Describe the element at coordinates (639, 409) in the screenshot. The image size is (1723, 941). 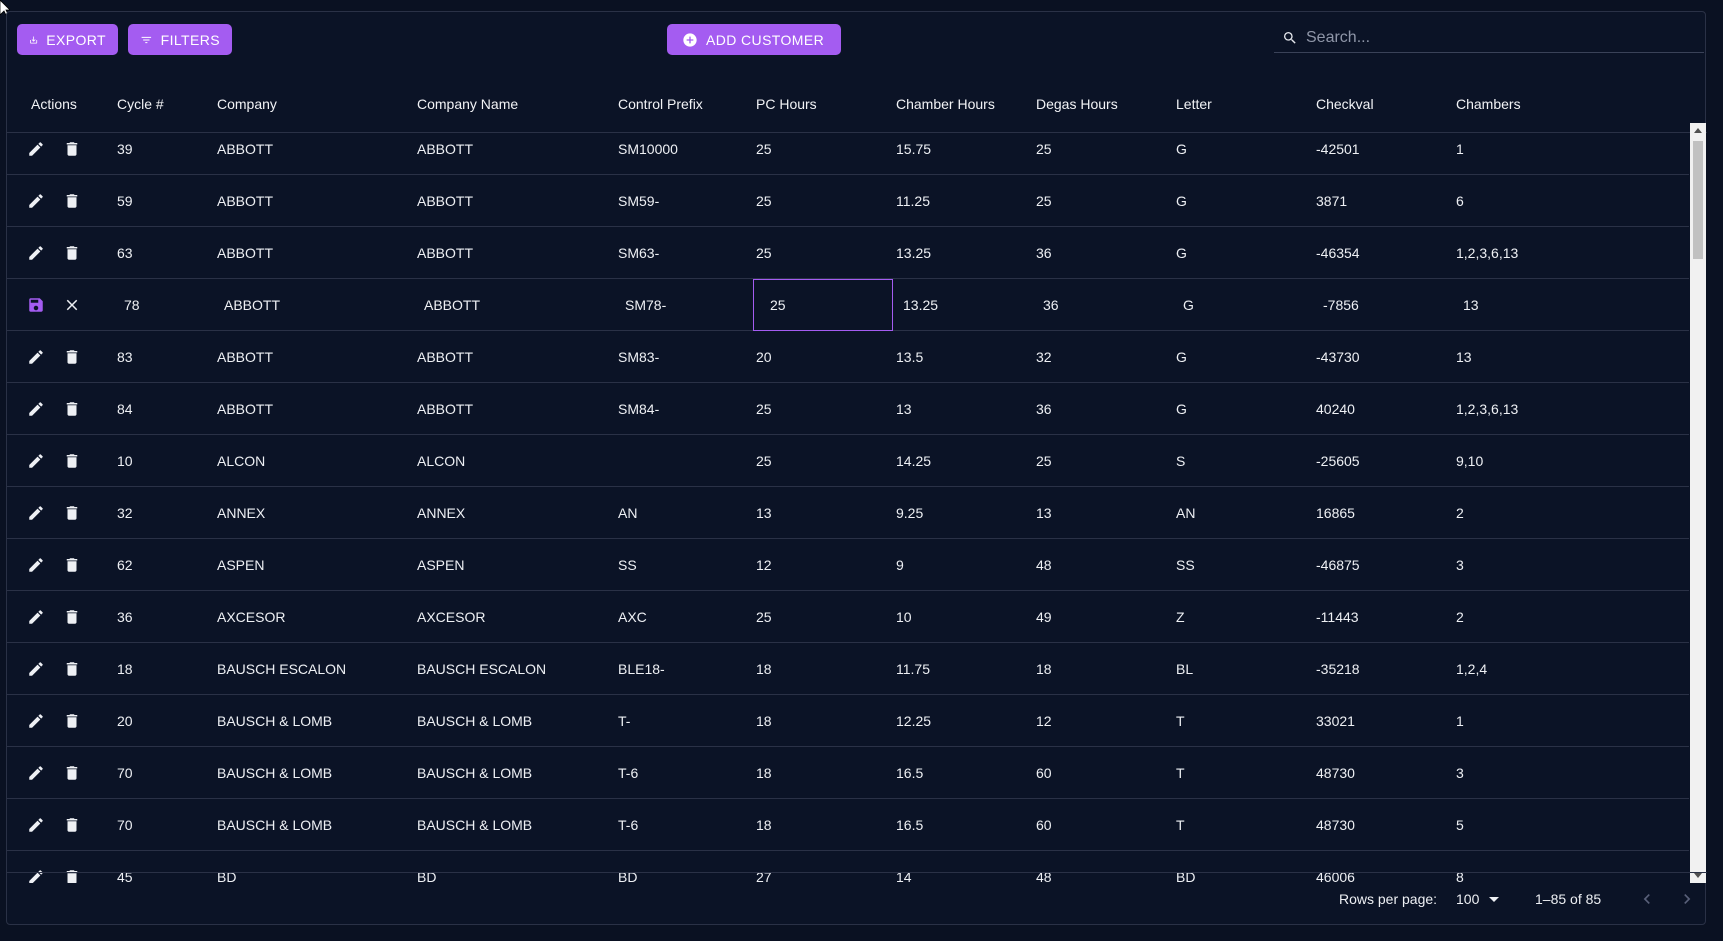
I see `cell-control-prefix: SM84-` at that location.